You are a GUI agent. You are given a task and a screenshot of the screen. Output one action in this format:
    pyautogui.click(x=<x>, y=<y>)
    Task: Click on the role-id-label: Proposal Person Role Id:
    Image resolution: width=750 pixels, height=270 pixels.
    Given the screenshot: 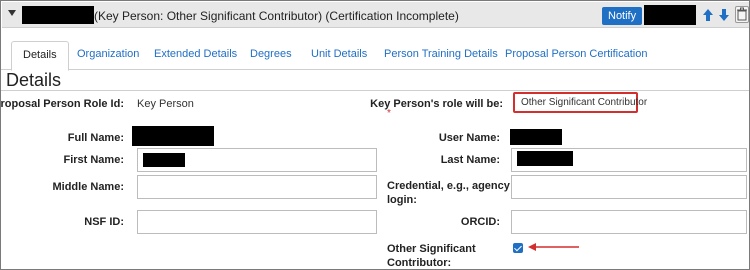 What is the action you would take?
    pyautogui.click(x=62, y=104)
    